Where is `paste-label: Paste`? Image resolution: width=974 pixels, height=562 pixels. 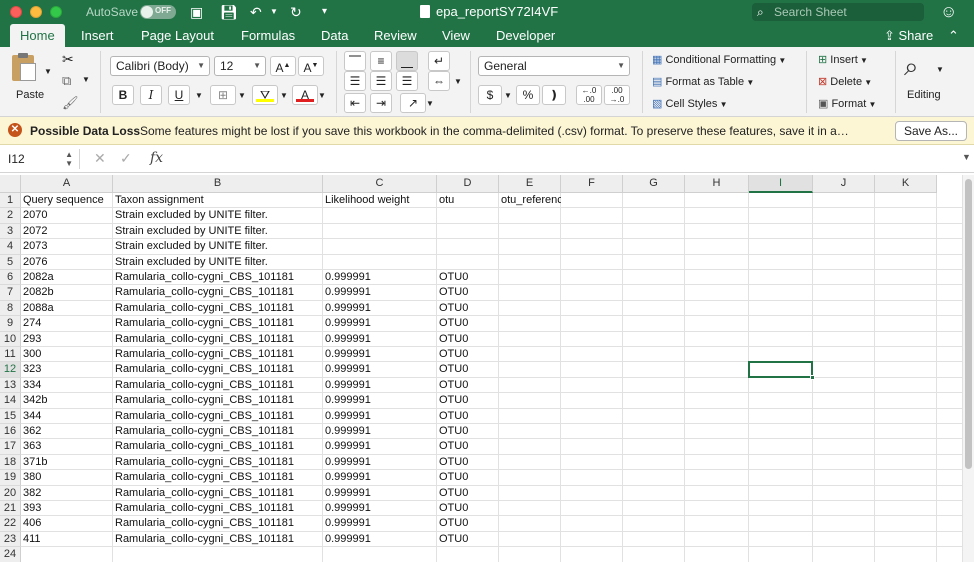 paste-label: Paste is located at coordinates (30, 95).